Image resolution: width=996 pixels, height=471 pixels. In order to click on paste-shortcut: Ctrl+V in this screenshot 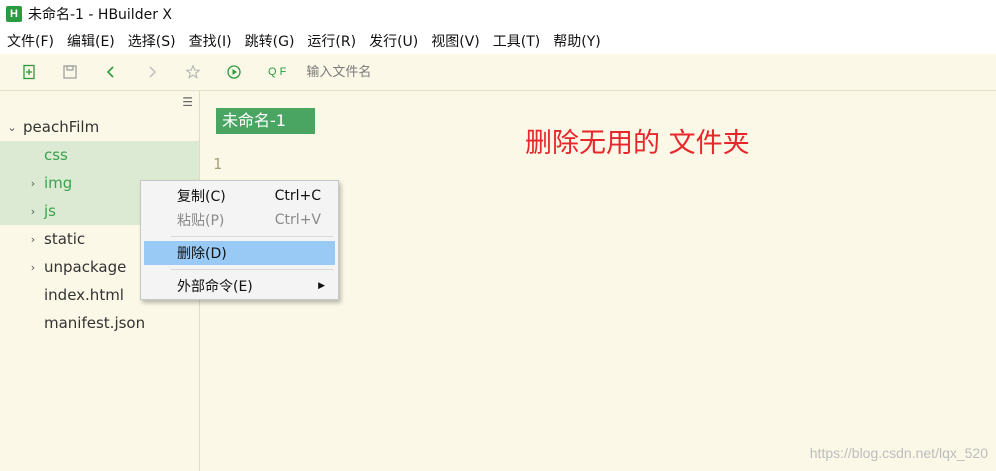, I will do `click(297, 220)`.